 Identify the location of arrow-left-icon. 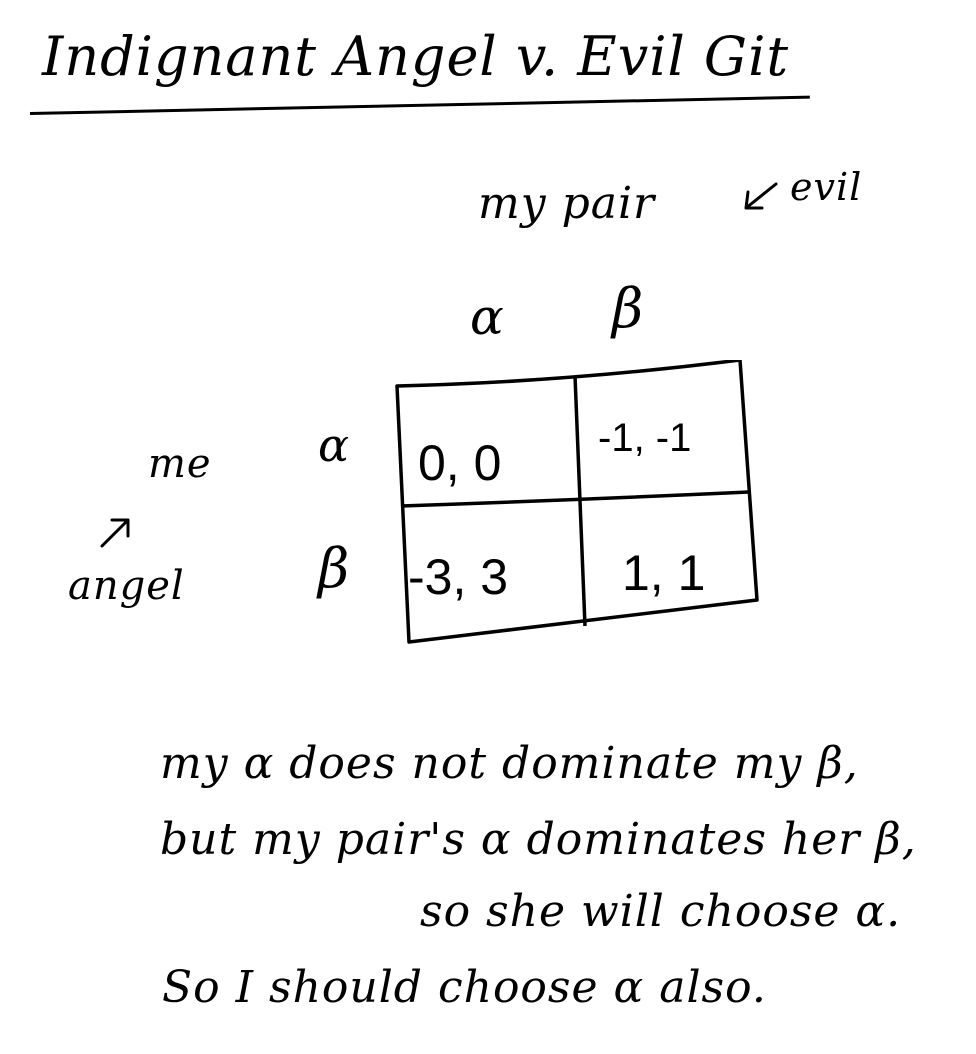
(761, 196).